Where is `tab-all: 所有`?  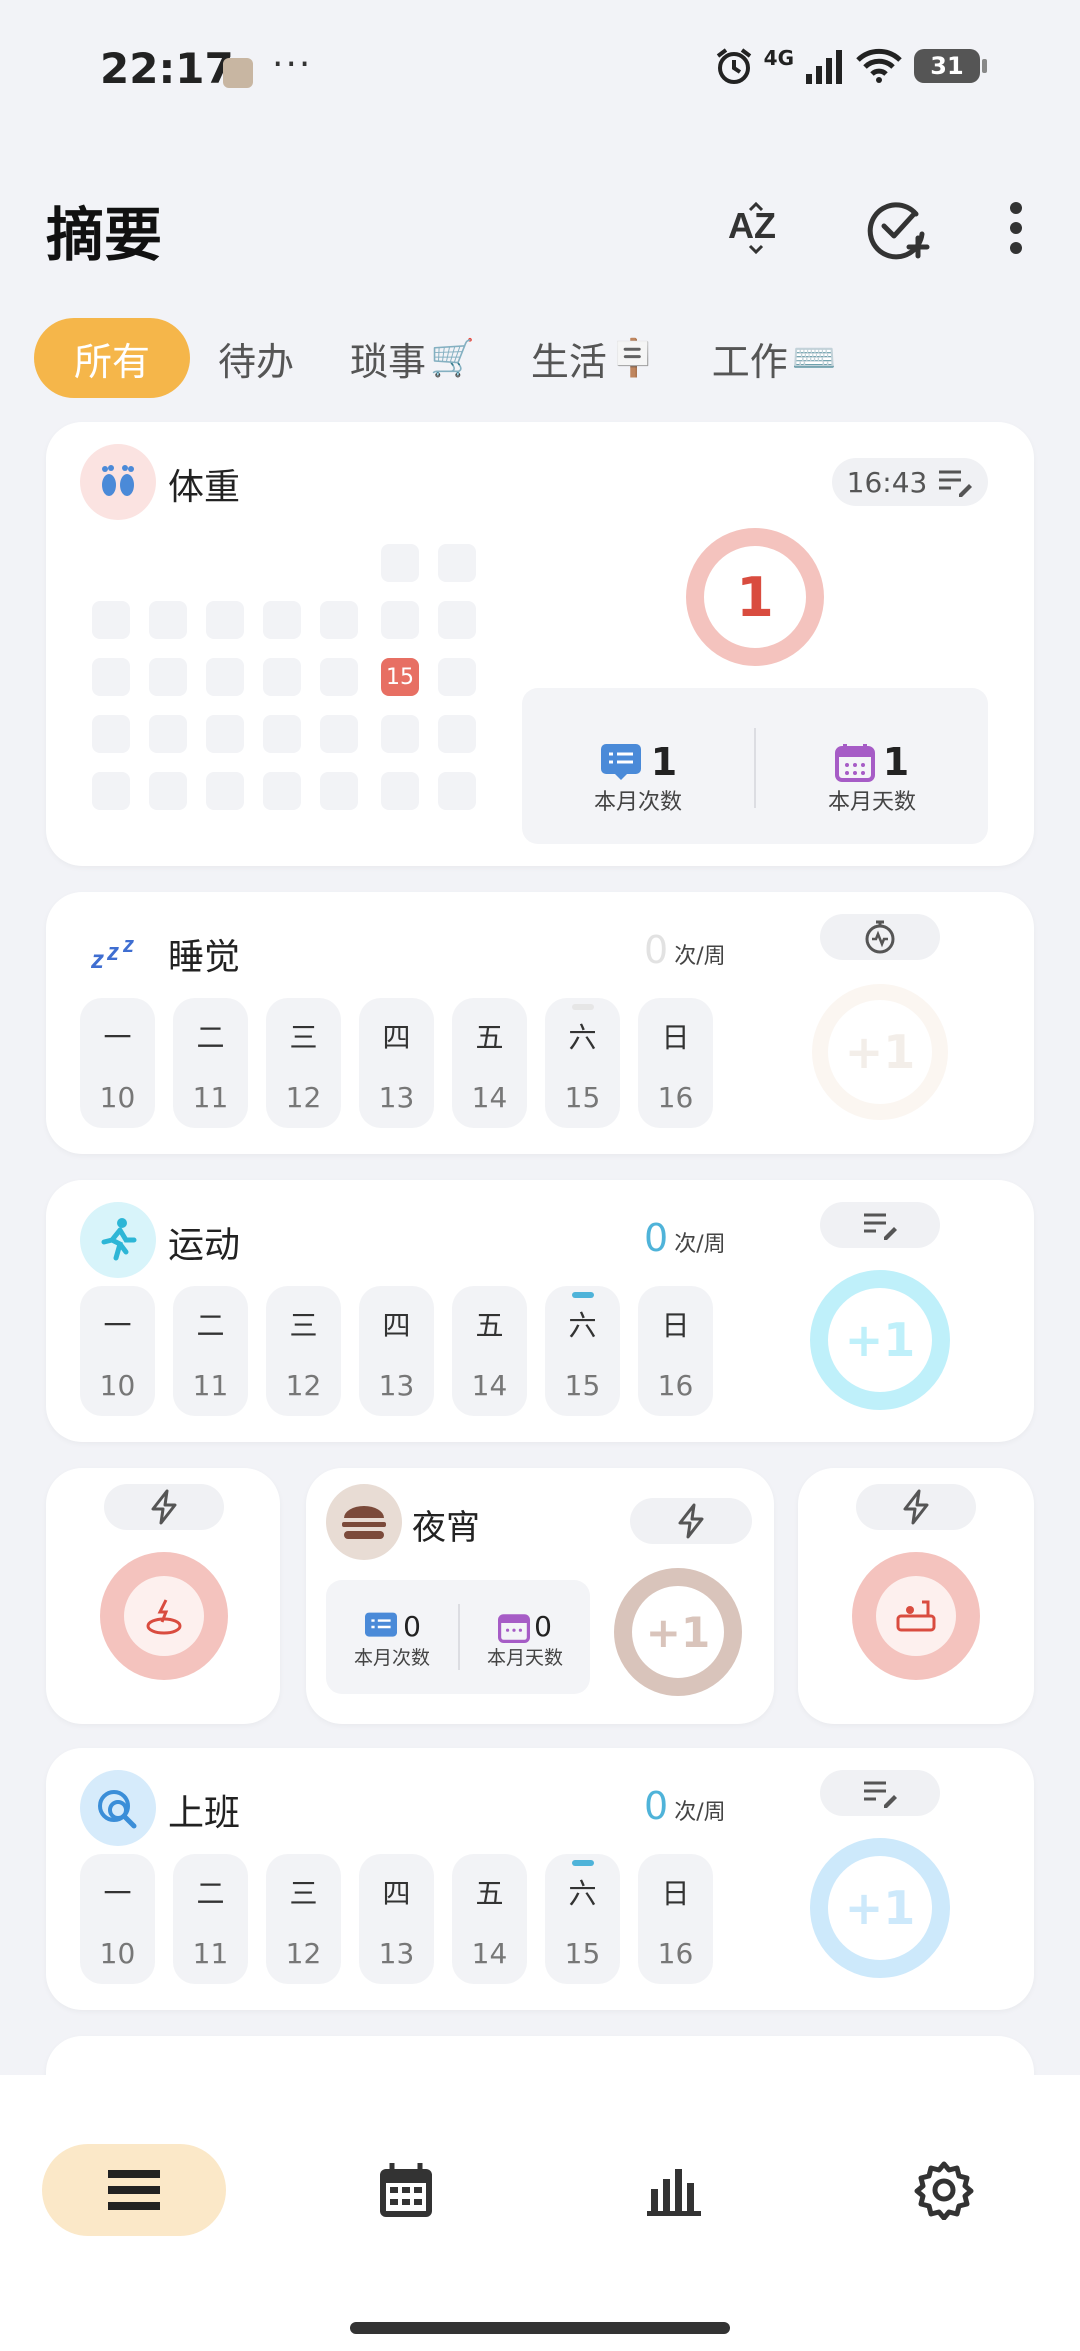 tab-all: 所有 is located at coordinates (112, 358).